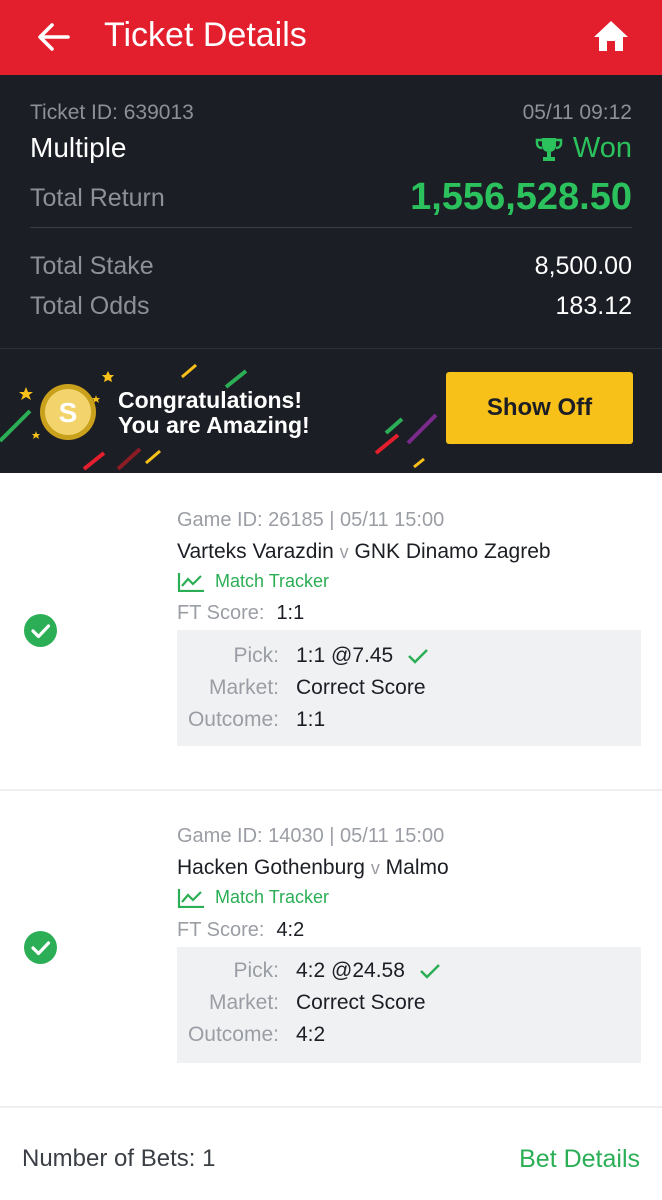 The image size is (662, 1200). I want to click on outcome-row: Outcome: 4:2, so click(409, 1038).